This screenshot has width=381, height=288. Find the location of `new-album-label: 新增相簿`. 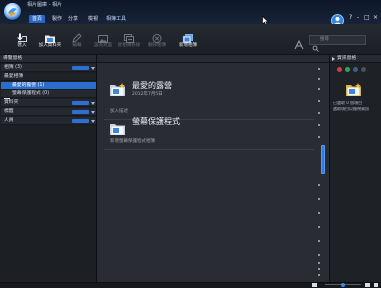

new-album-label: 新增相簿 is located at coordinates (188, 45).